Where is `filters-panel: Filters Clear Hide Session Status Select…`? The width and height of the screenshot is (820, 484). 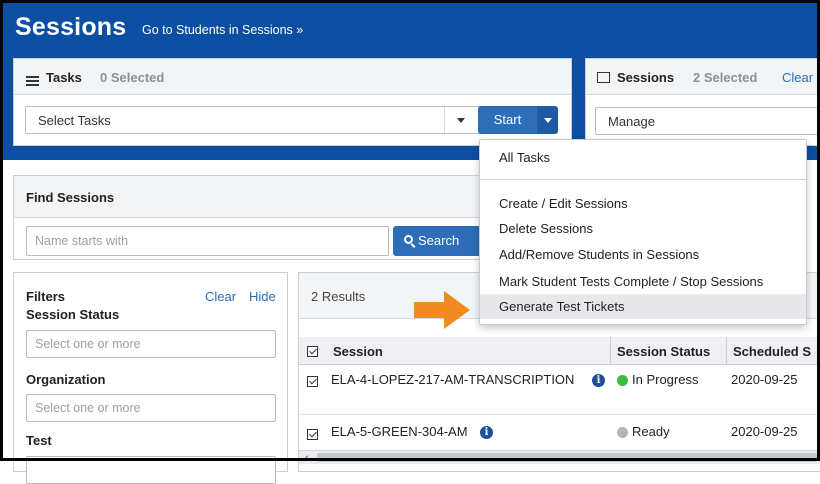 filters-panel: Filters Clear Hide Session Status Select… is located at coordinates (150, 378).